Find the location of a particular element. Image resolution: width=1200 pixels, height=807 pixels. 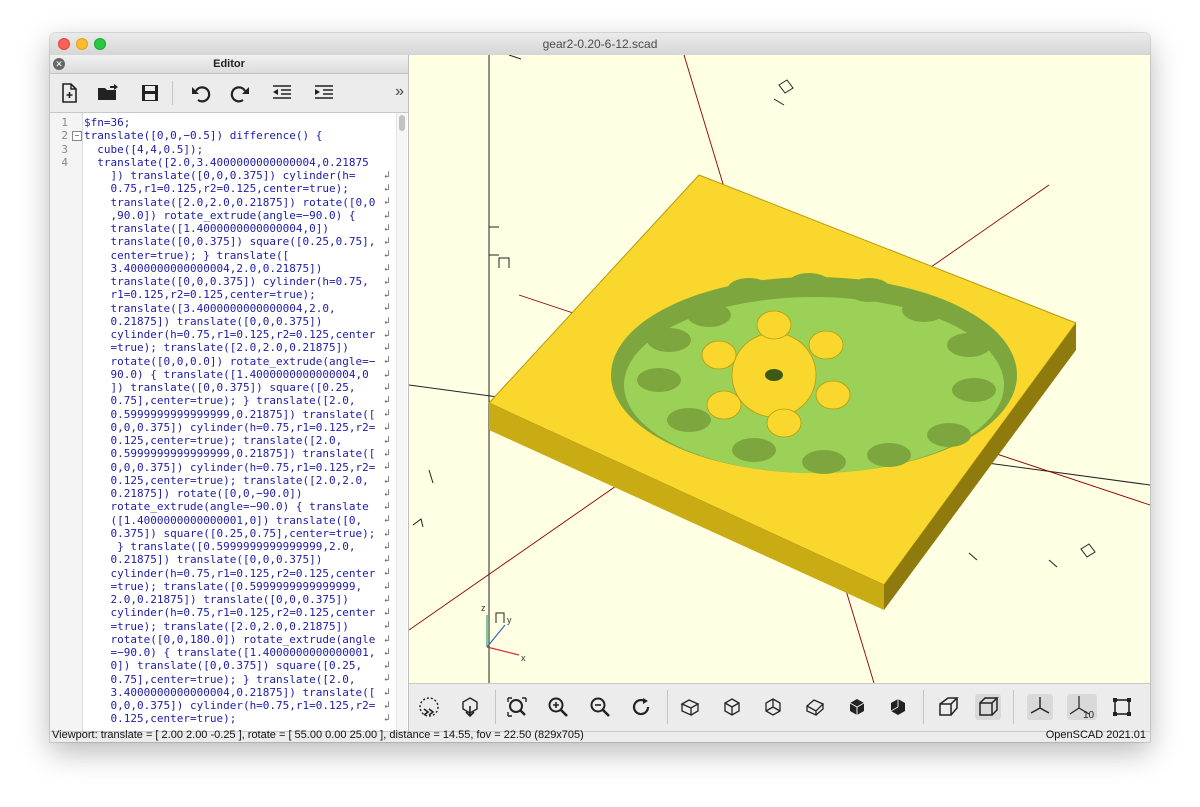

zoom-in-icon is located at coordinates (558, 707).